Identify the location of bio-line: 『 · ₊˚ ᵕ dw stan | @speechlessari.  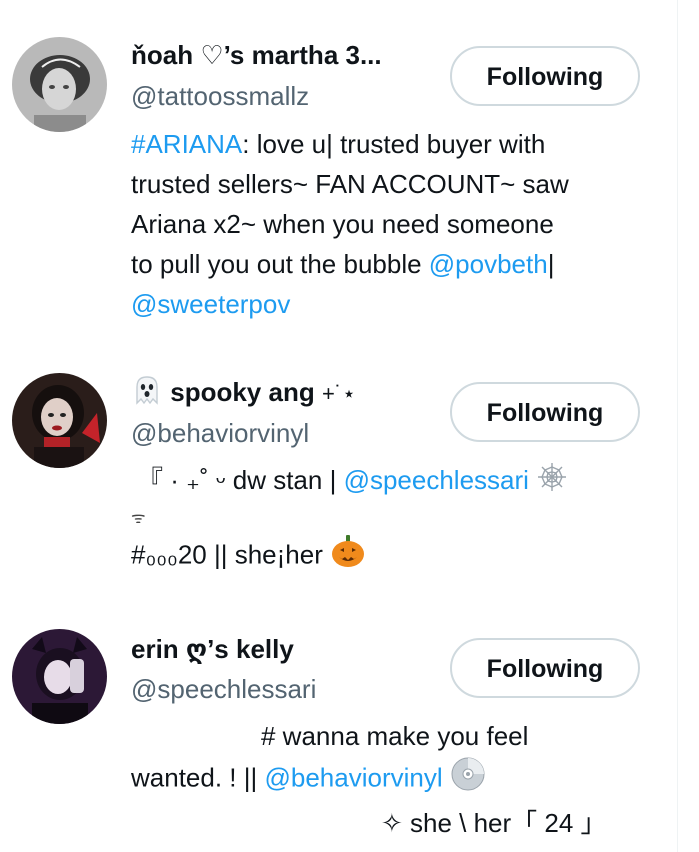
(386, 482).